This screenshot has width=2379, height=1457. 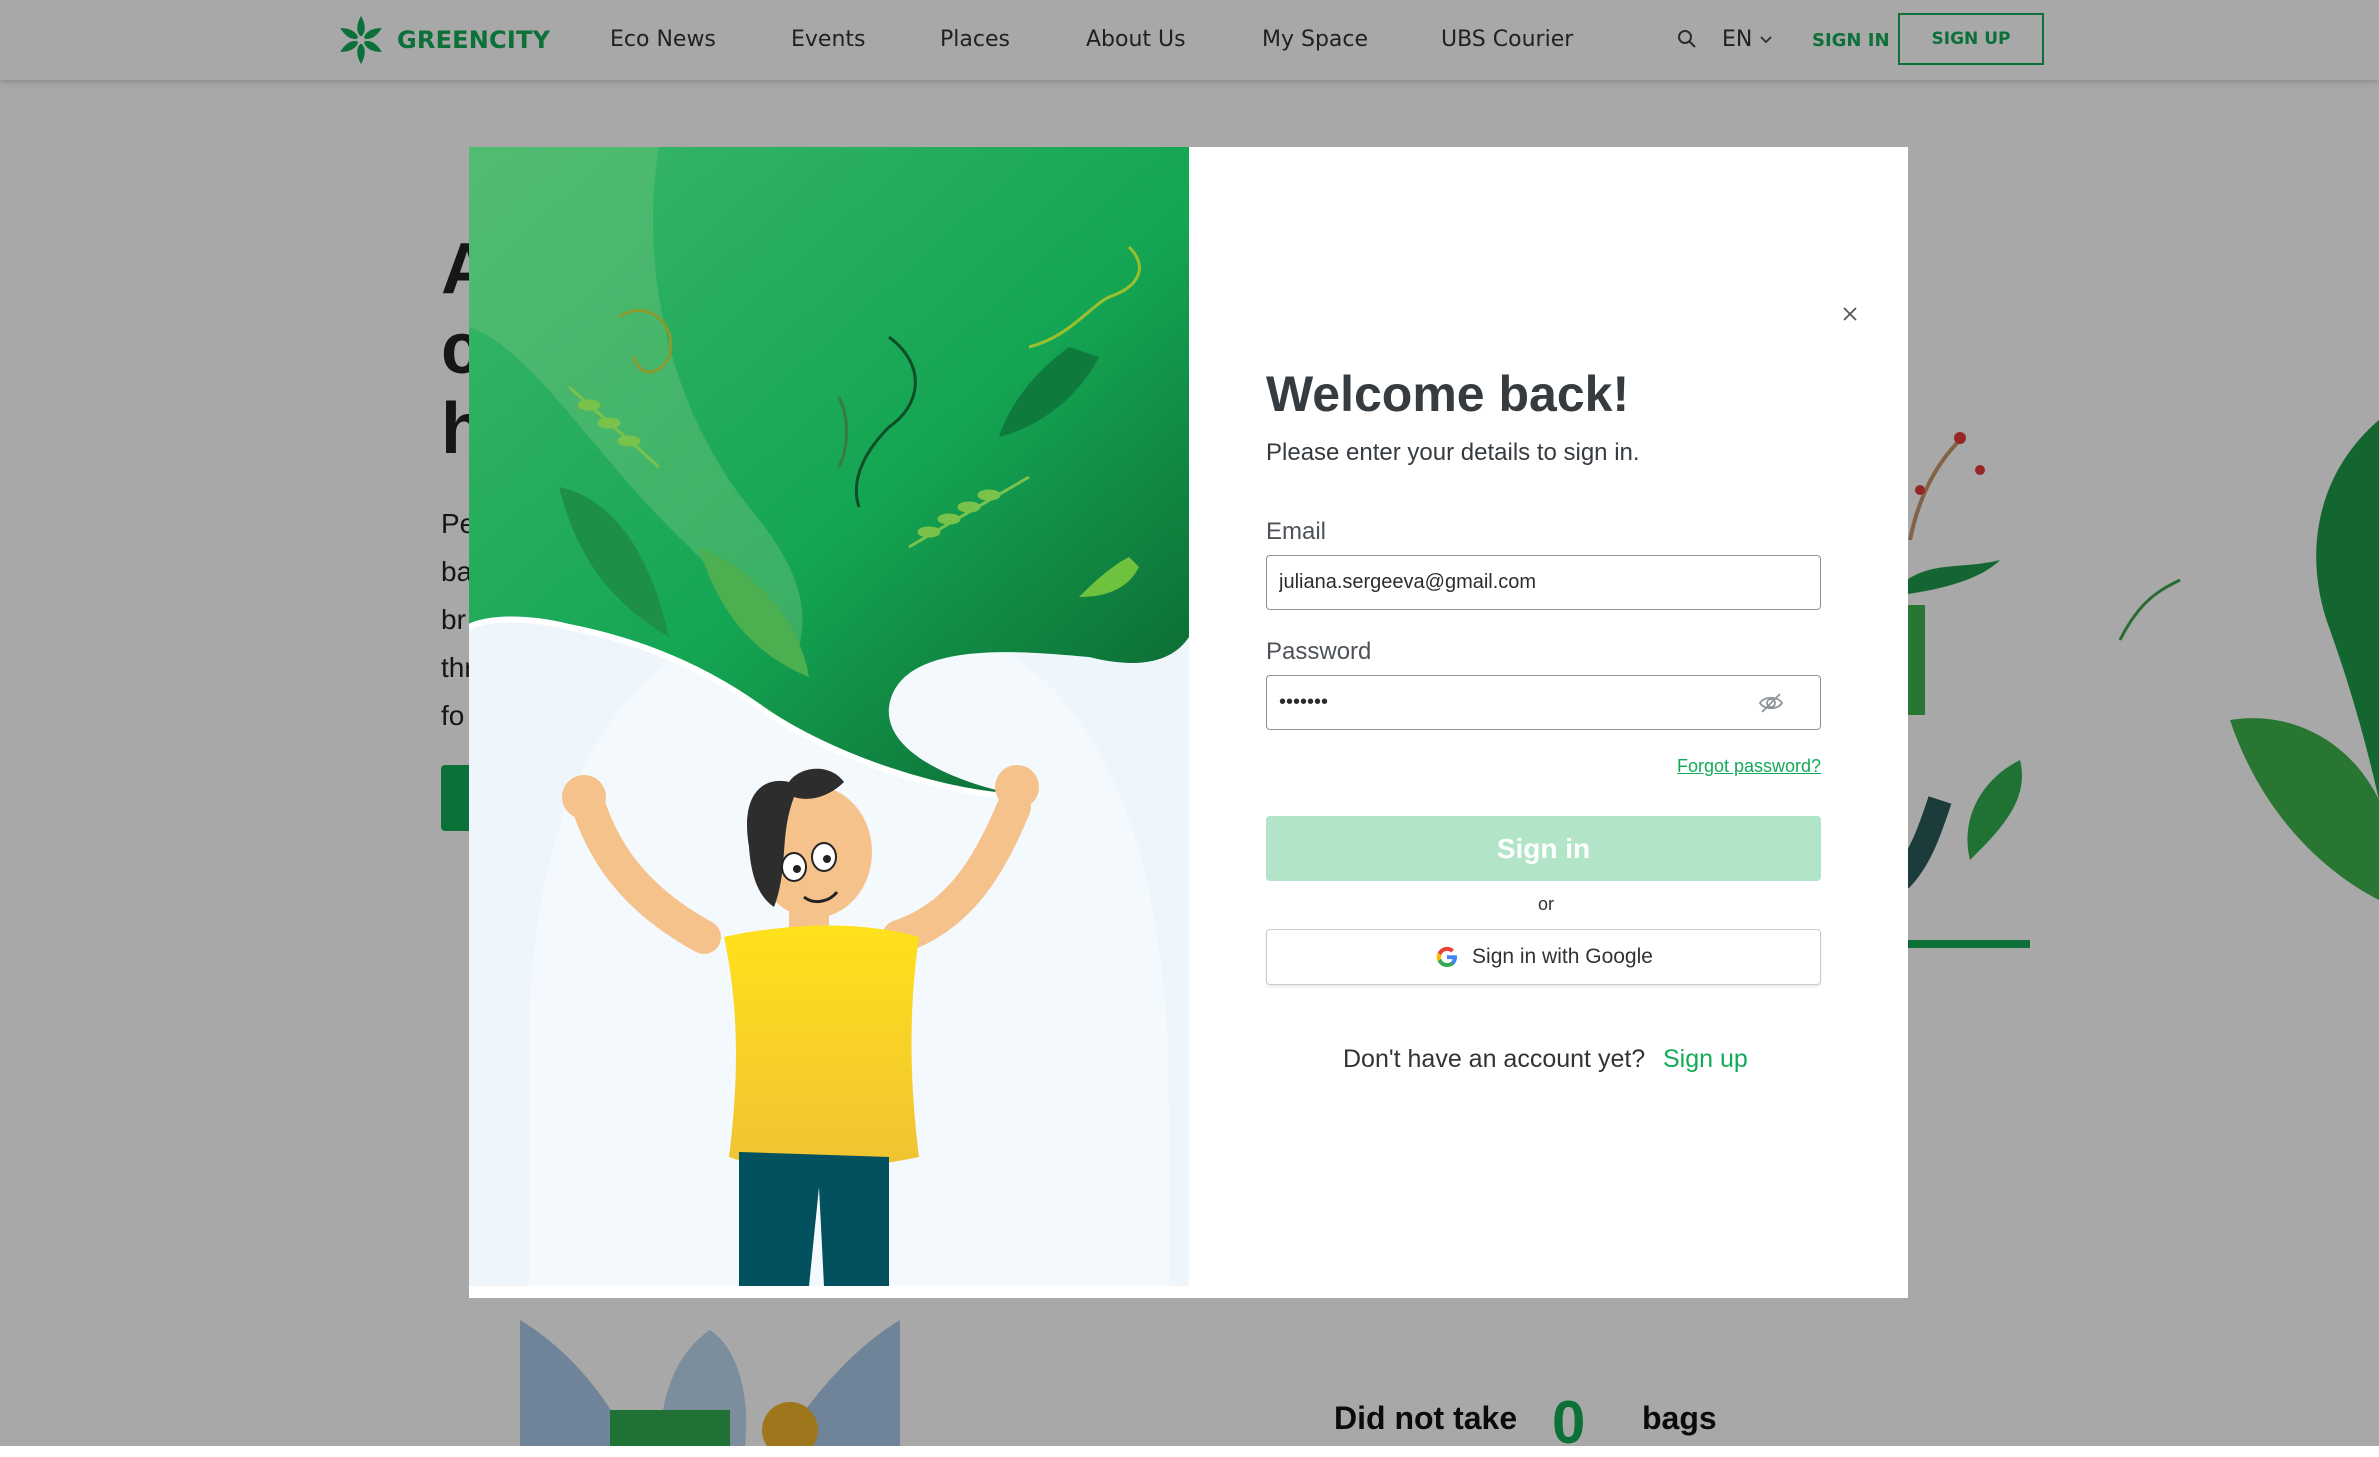 What do you see at coordinates (1562, 956) in the screenshot?
I see `google-button-label: Sign in with Google` at bounding box center [1562, 956].